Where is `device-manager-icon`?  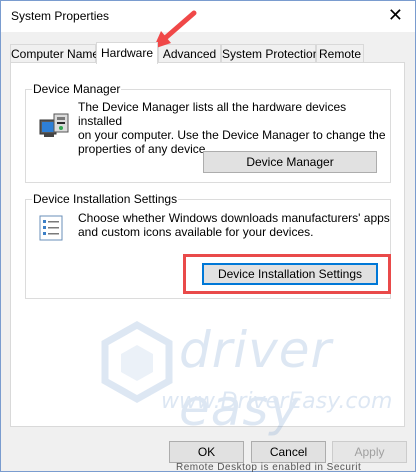 device-manager-icon is located at coordinates (54, 125).